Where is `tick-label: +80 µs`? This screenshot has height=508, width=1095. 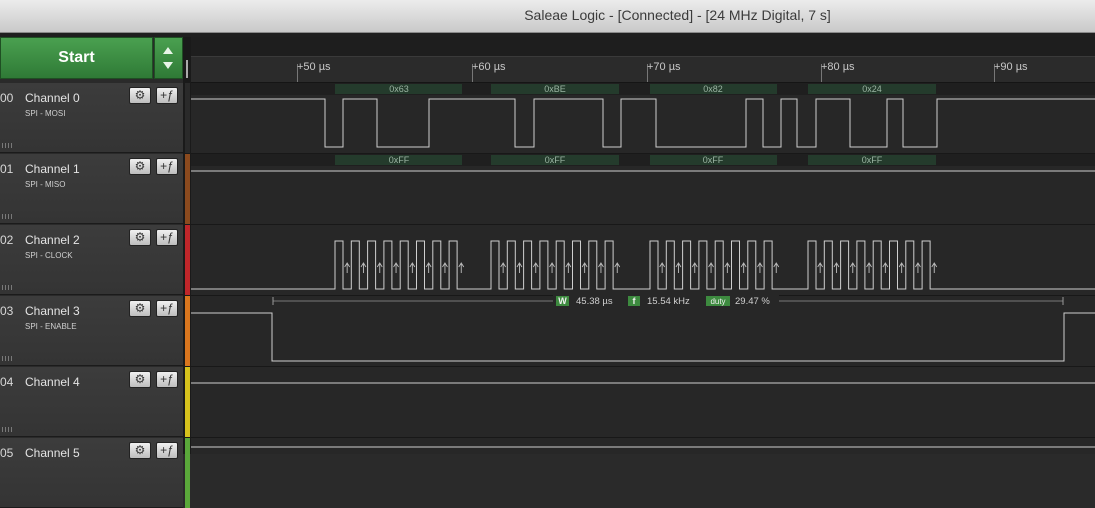 tick-label: +80 µs is located at coordinates (838, 67).